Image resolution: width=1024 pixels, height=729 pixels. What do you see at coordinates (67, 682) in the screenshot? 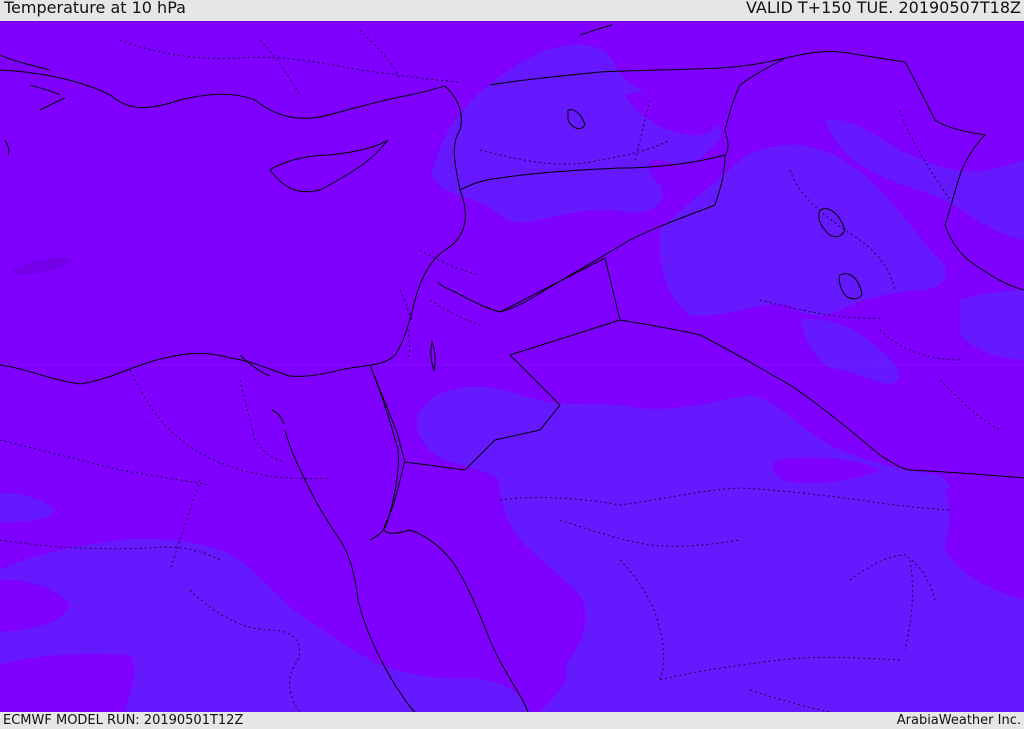
I see `warm-spot-africa-south` at bounding box center [67, 682].